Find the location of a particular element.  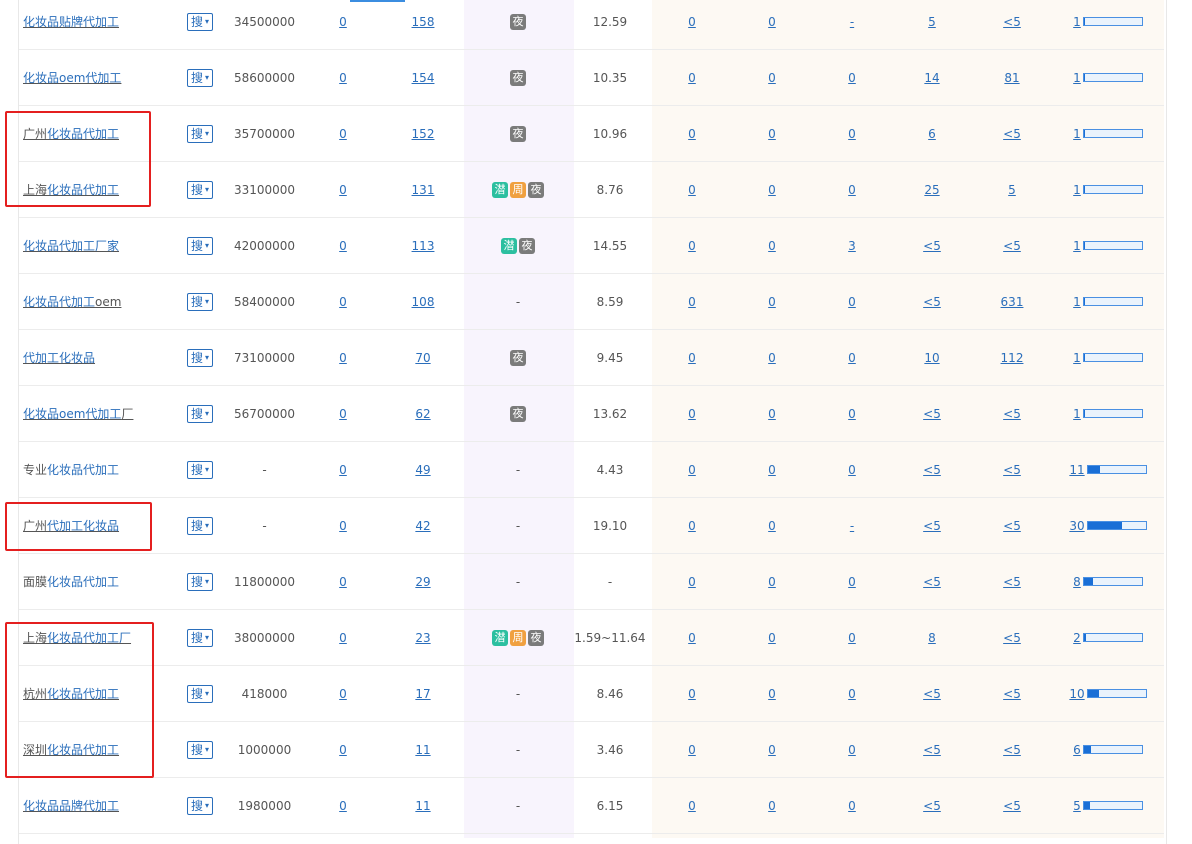

keyword-link: 化妆品代加工厂家 is located at coordinates (71, 246).